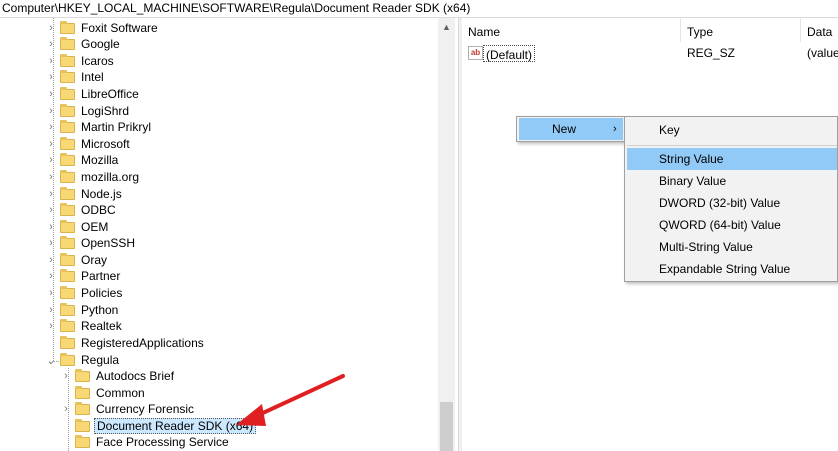 The width and height of the screenshot is (838, 451). Describe the element at coordinates (475, 53) in the screenshot. I see `string-value-icon: ab` at that location.